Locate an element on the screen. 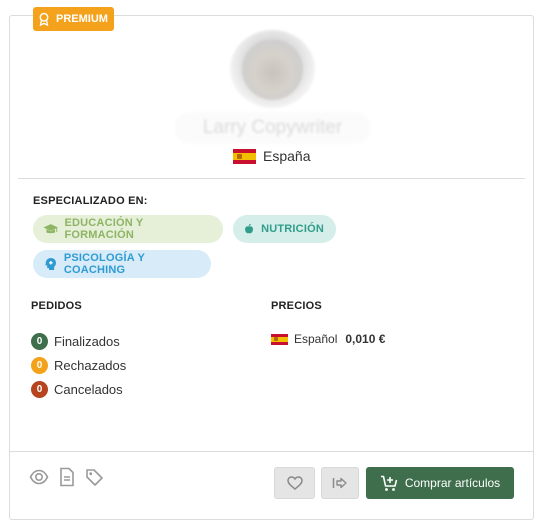  footer-icons is located at coordinates (66, 477).